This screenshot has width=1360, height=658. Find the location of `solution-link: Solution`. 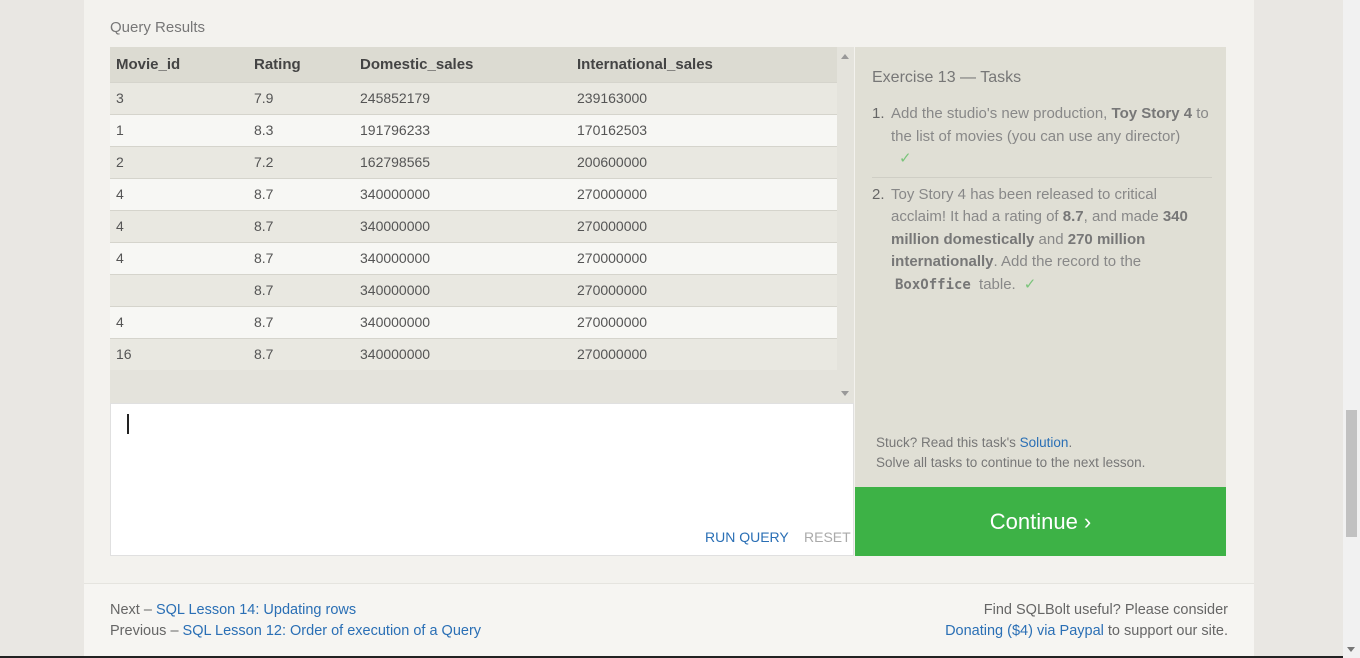

solution-link: Solution is located at coordinates (1044, 442).